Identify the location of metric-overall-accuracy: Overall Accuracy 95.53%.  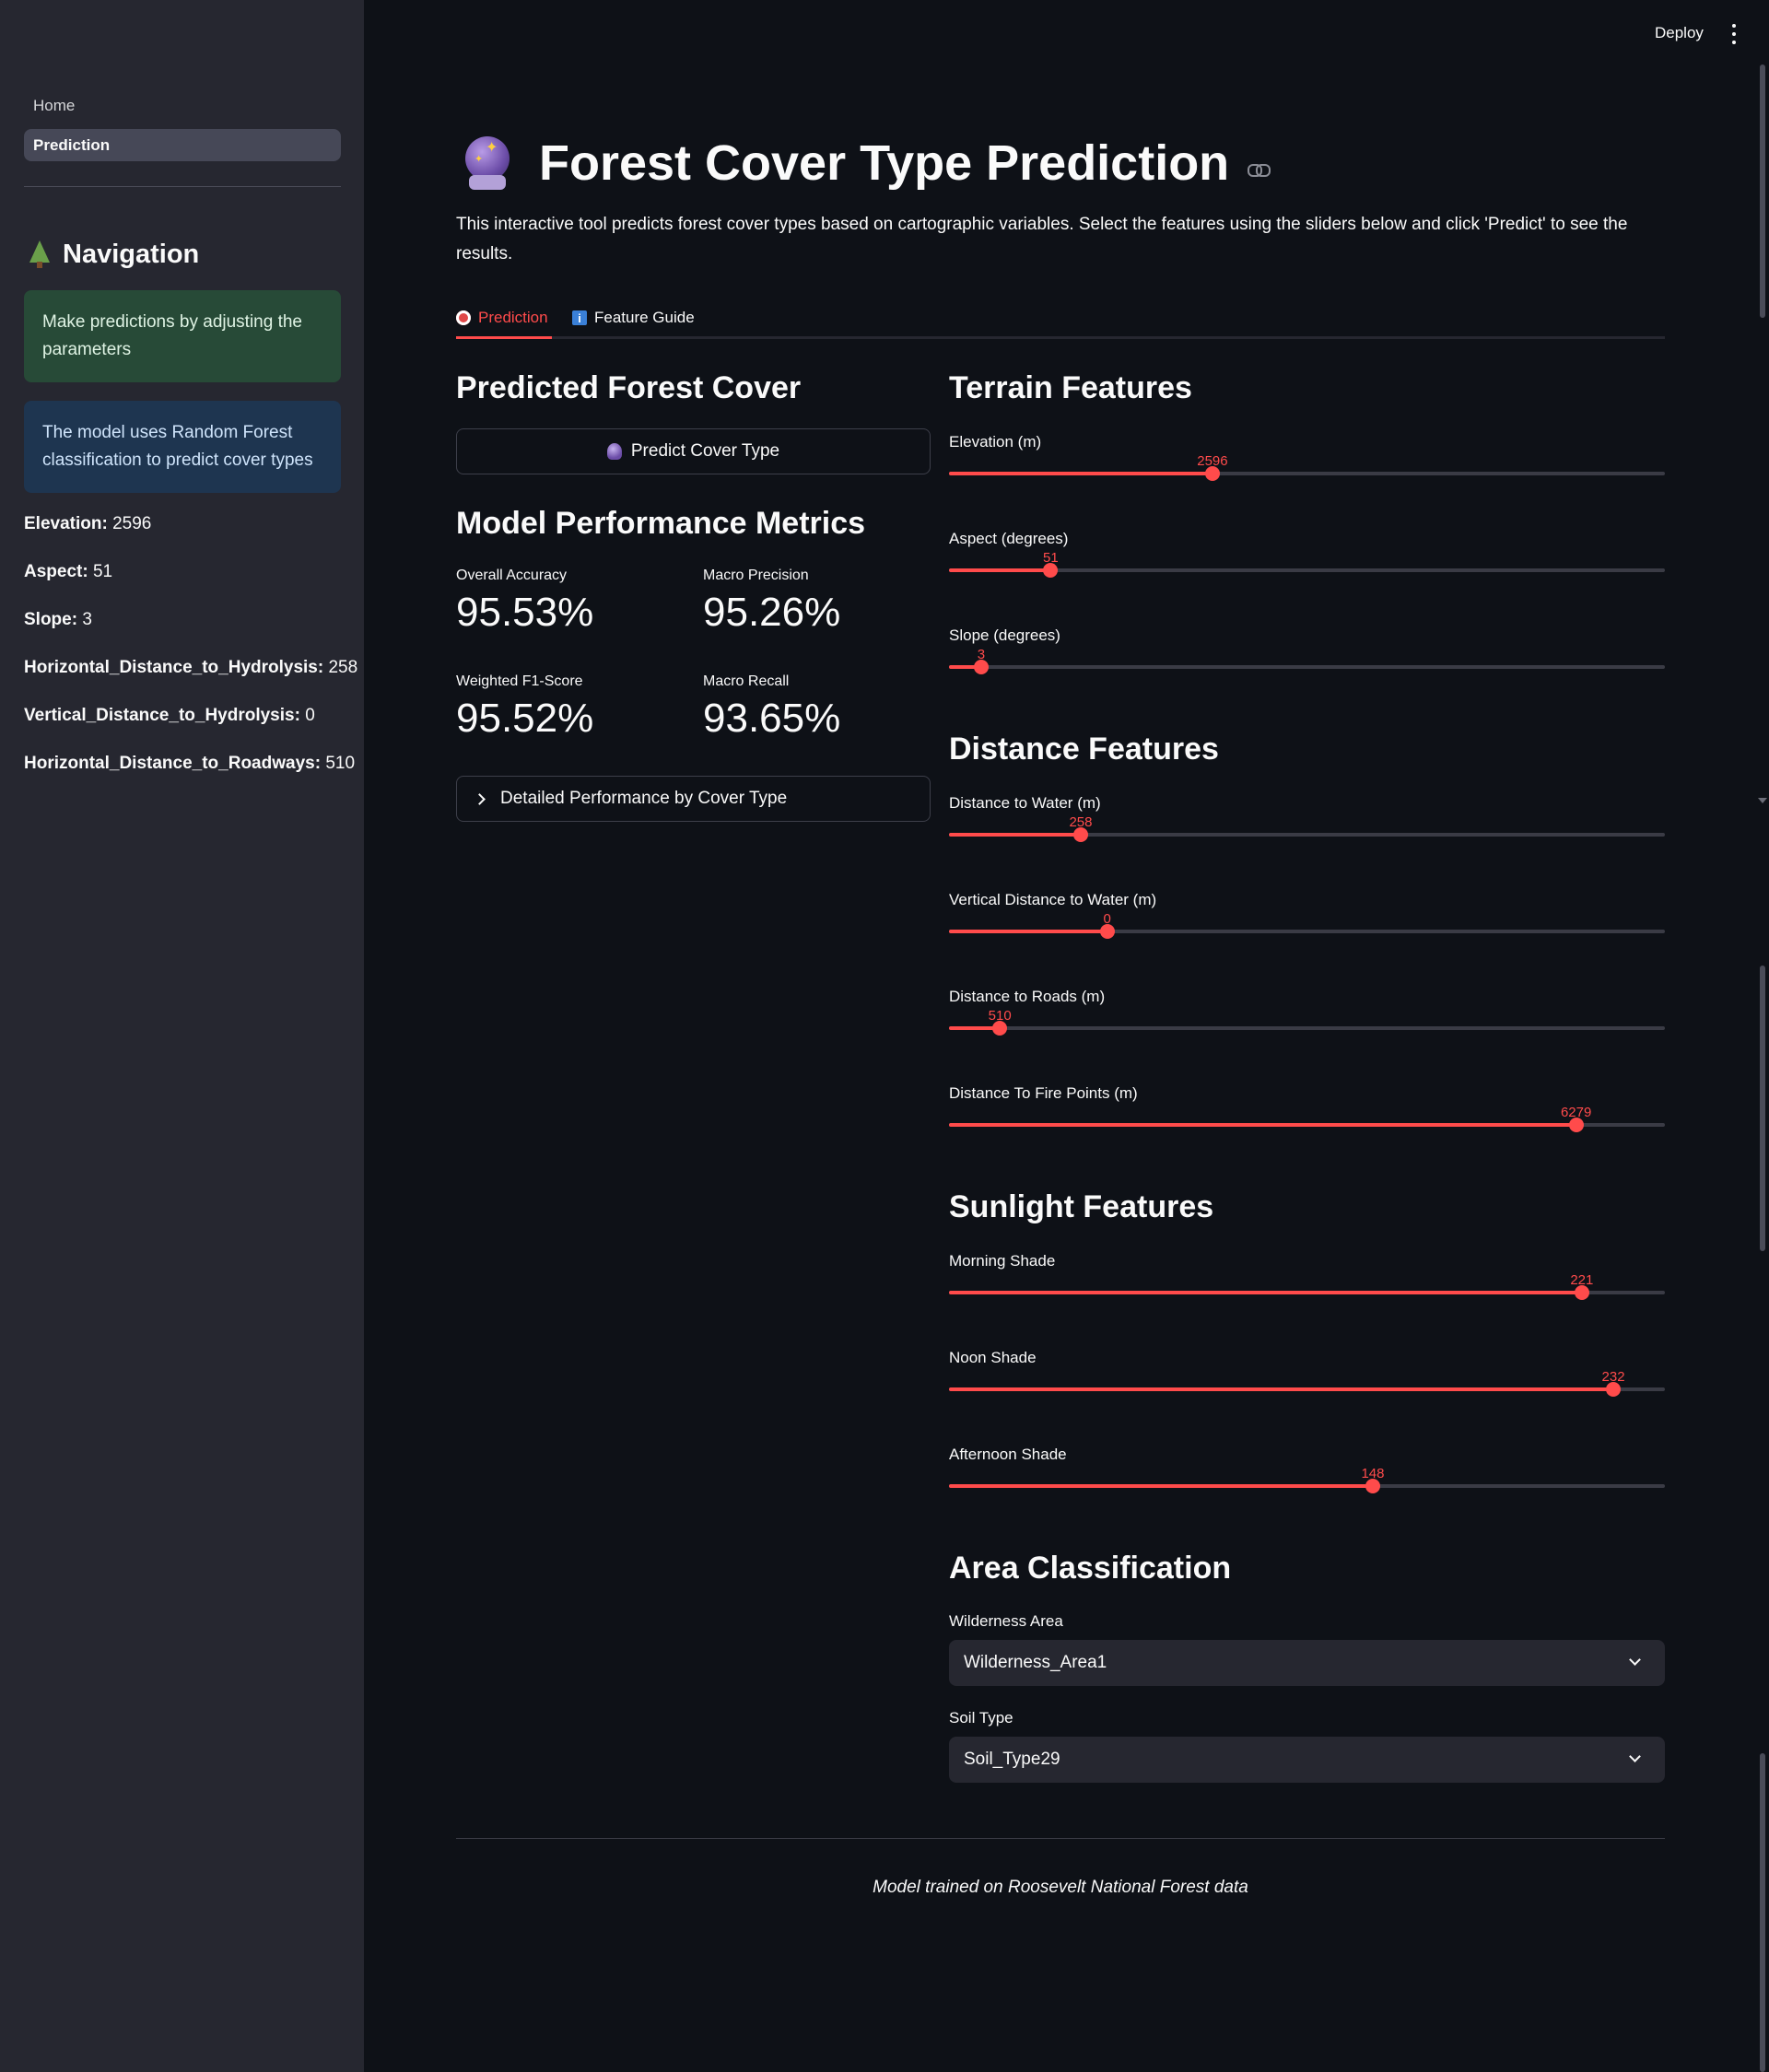
(524, 602).